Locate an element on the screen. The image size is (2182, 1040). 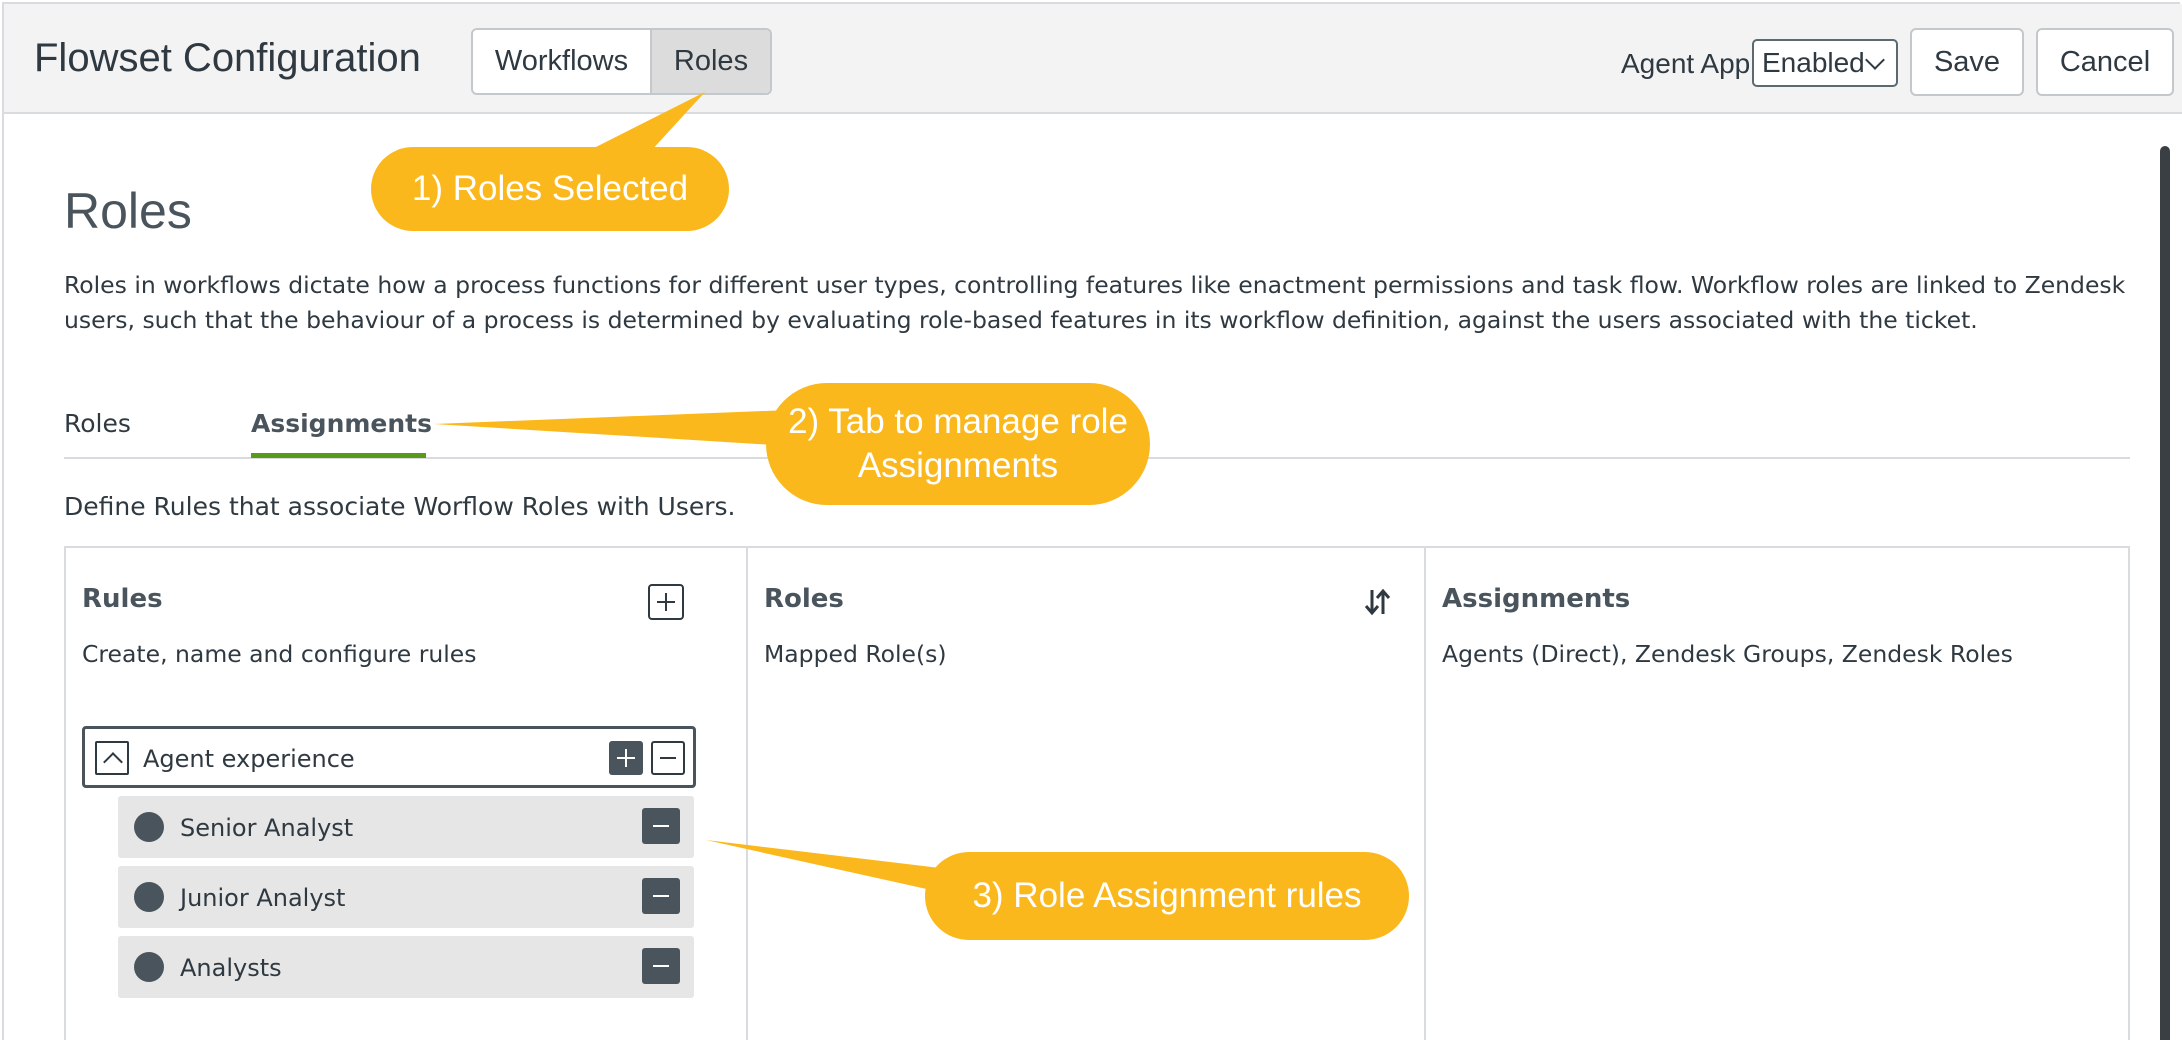
rules-column-title: Rules is located at coordinates (122, 599).